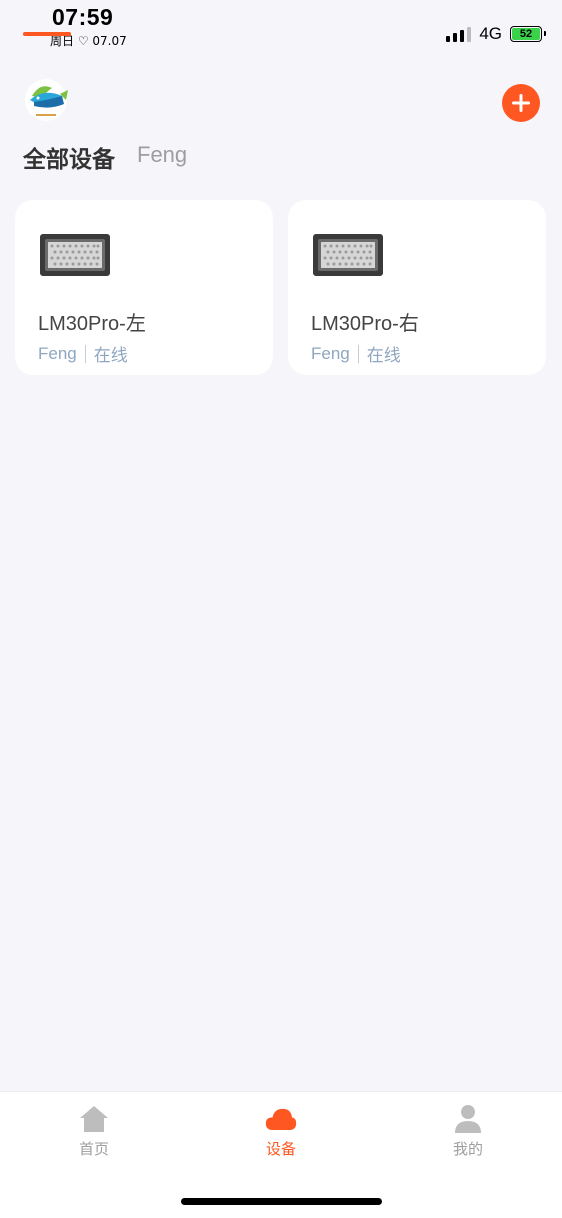  Describe the element at coordinates (281, 30) in the screenshot. I see `status-bar: 07:59 周日 ♡ 07.07 4G 52` at that location.